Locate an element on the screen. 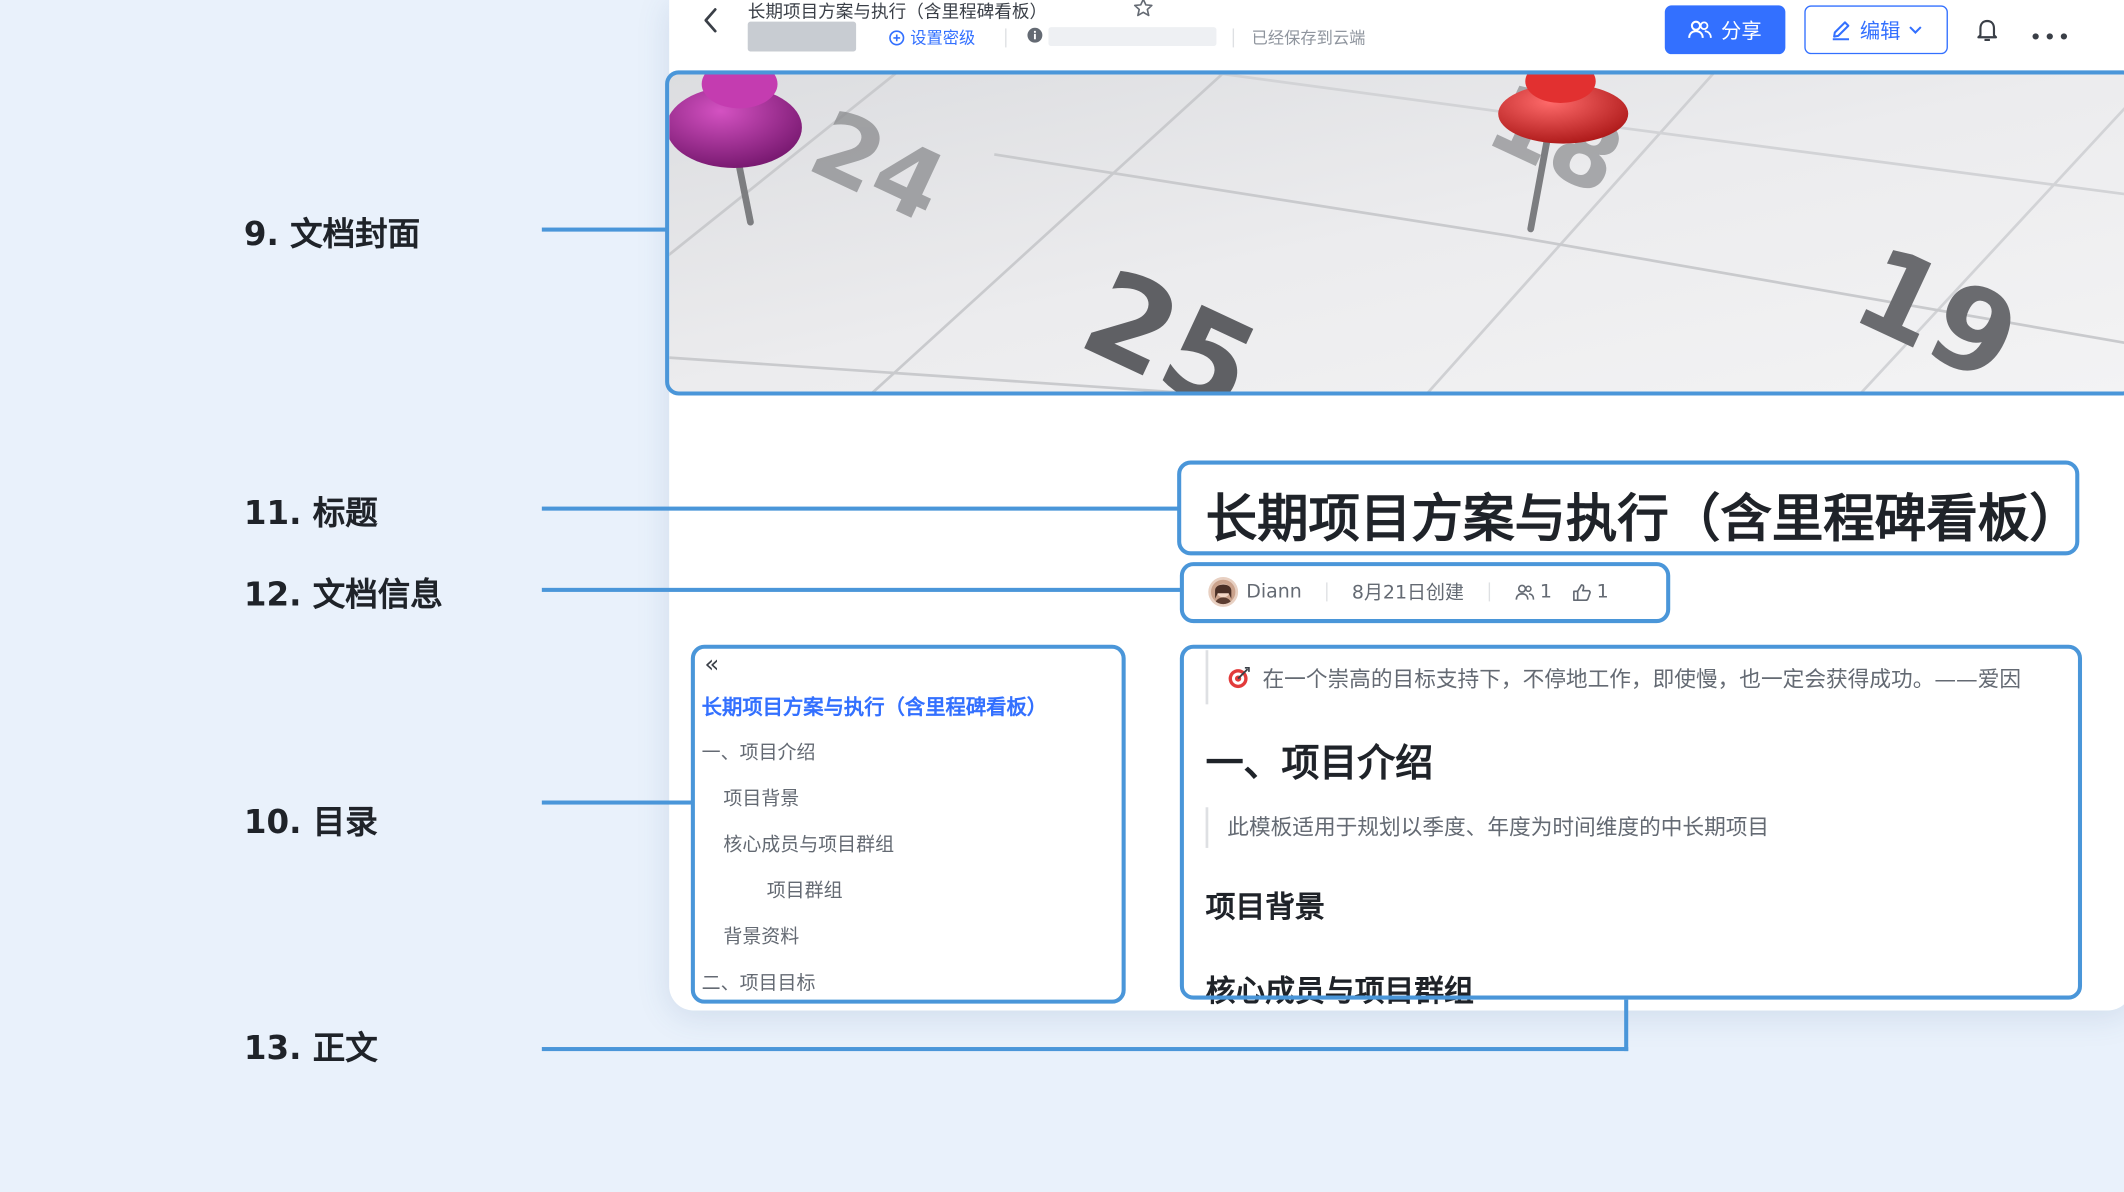 This screenshot has width=2124, height=1192. share-button: 分享 is located at coordinates (1725, 30).